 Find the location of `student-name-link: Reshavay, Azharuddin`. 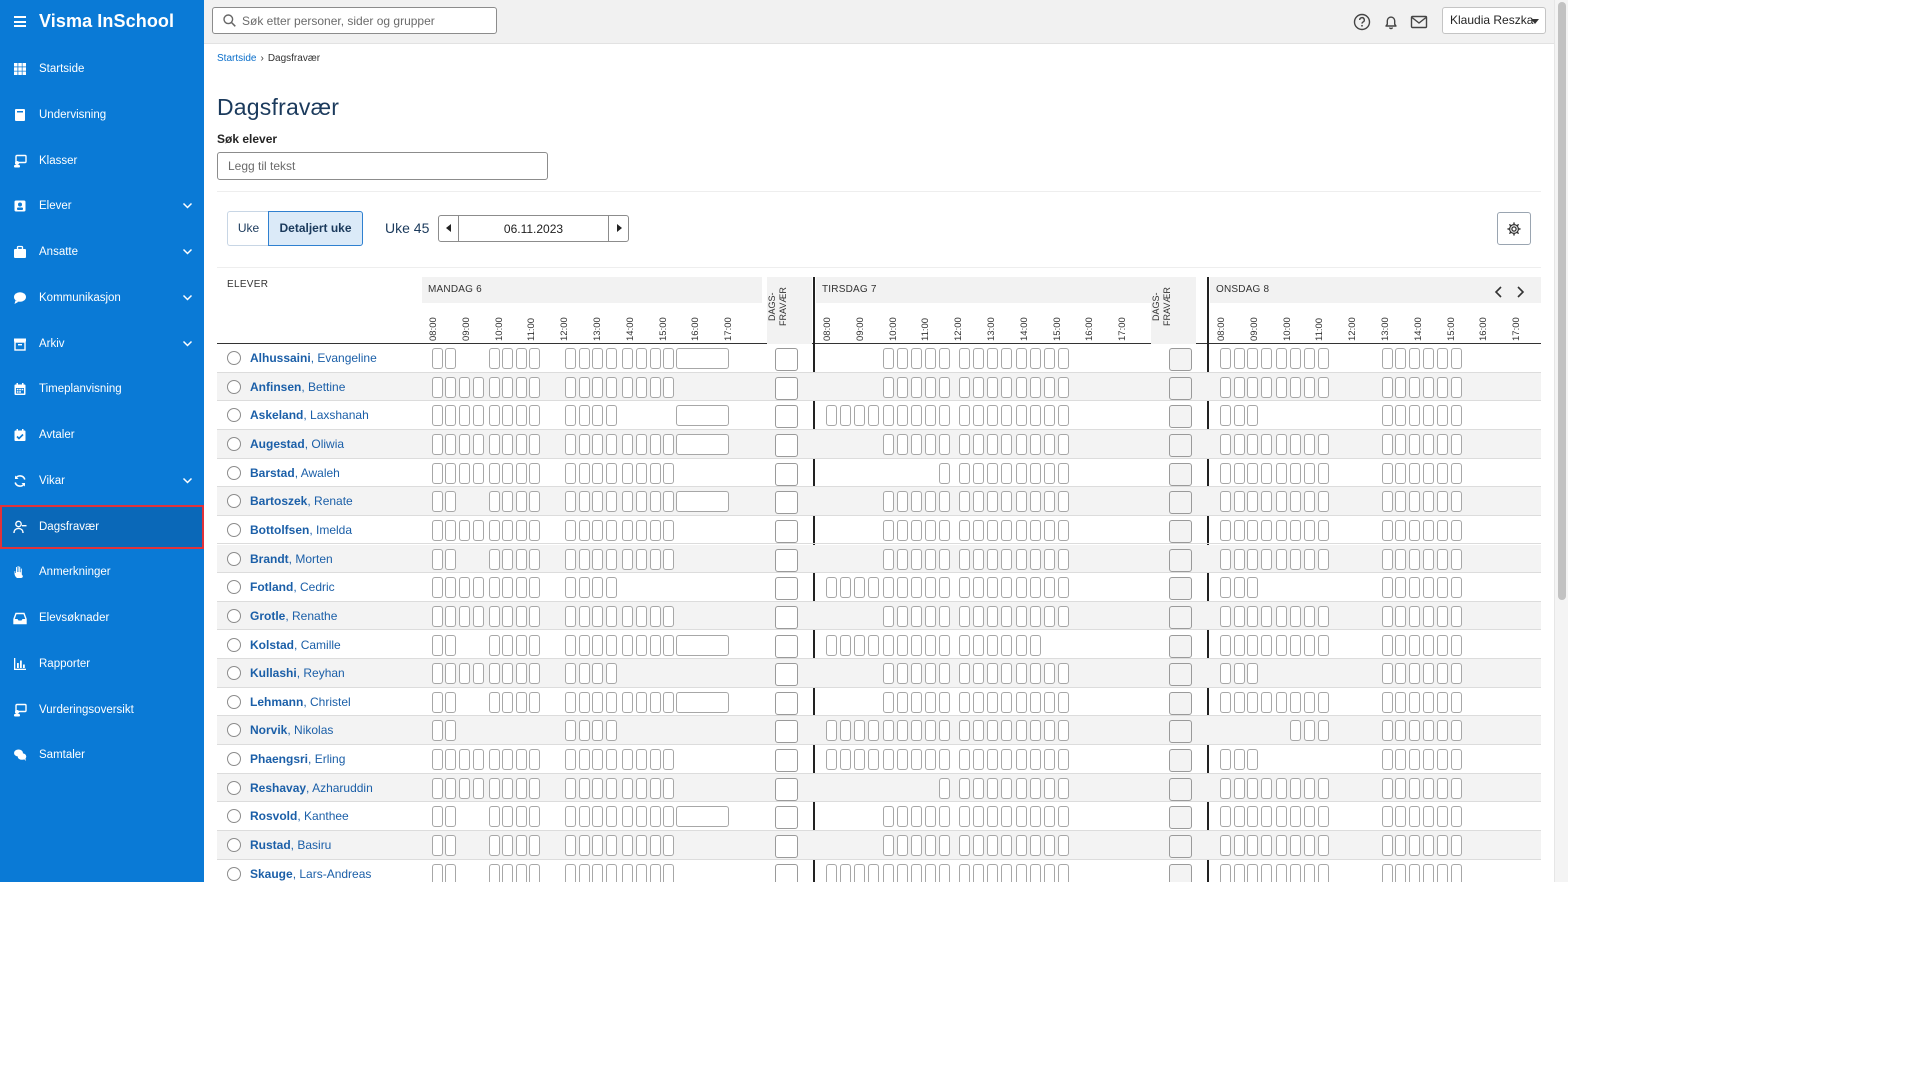

student-name-link: Reshavay, Azharuddin is located at coordinates (311, 788).